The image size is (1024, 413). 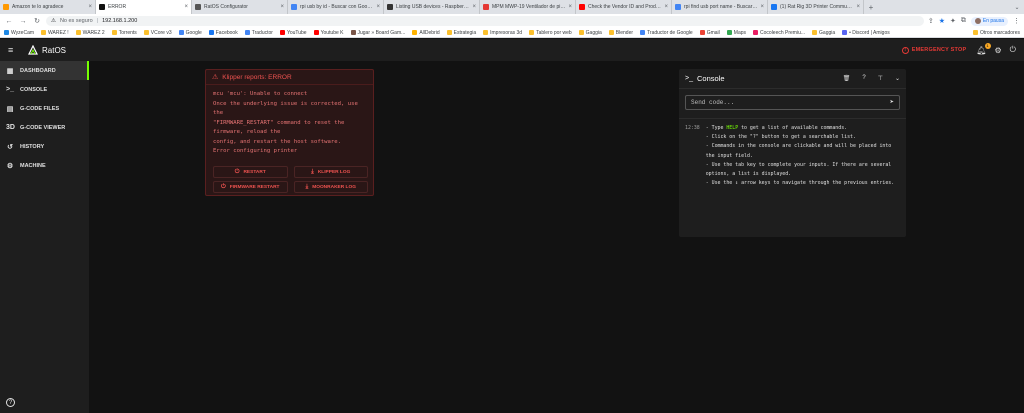 I want to click on new-tab-button: +, so click(x=871, y=7).